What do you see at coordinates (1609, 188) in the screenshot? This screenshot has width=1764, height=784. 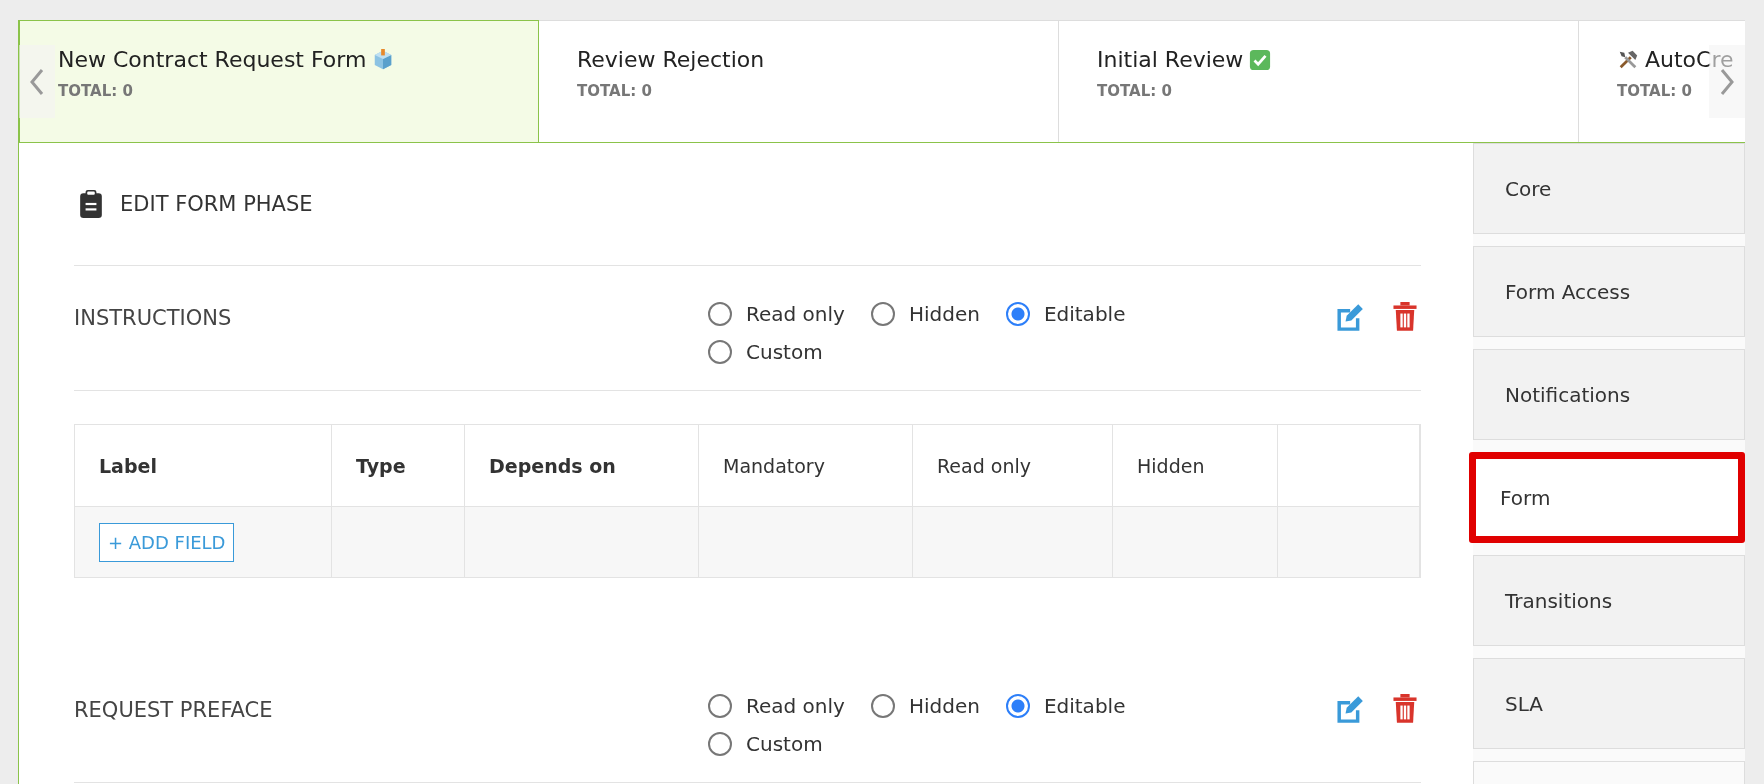 I see `sidebar-item: Core` at bounding box center [1609, 188].